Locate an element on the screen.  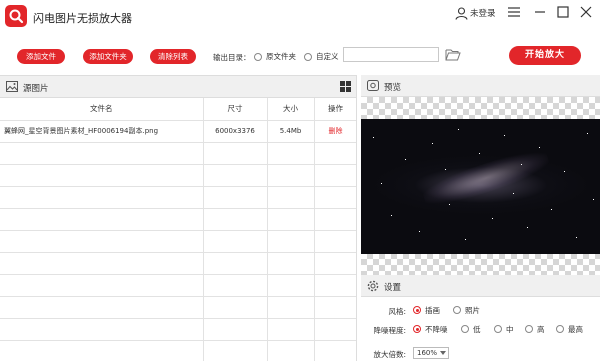
menu-button is located at coordinates (514, 12).